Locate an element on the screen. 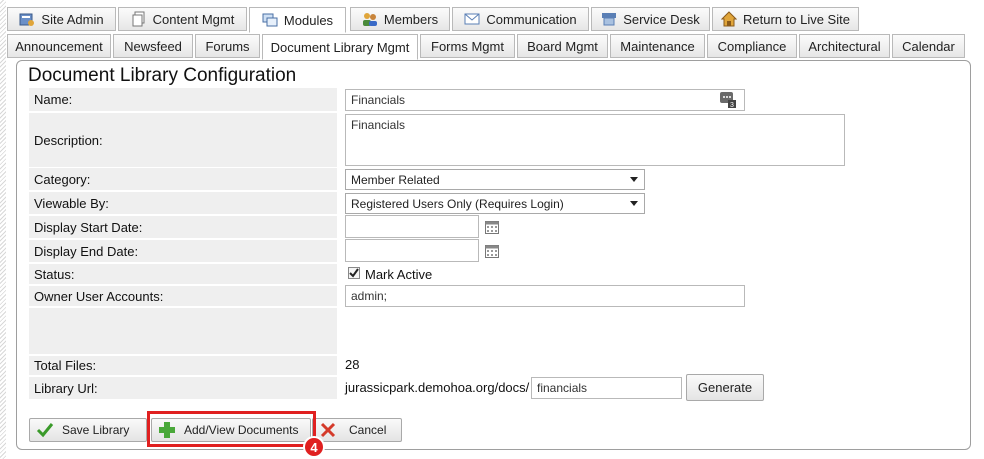 This screenshot has height=459, width=984. settings-admin-icon is located at coordinates (27, 19).